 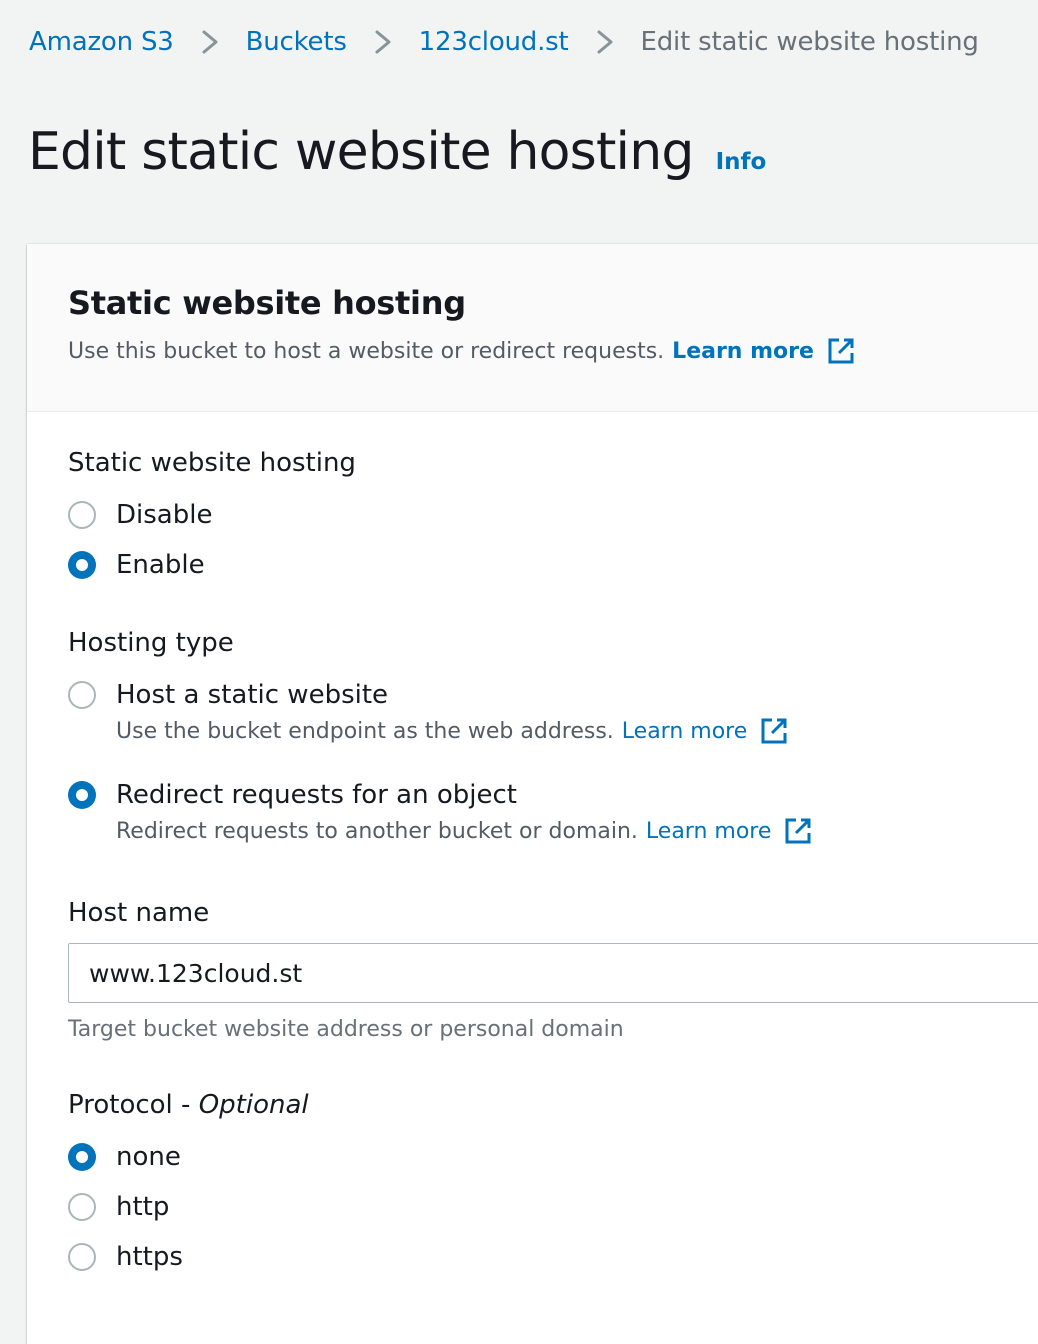 I want to click on protocol-label-text: Protocol -, so click(x=133, y=1105).